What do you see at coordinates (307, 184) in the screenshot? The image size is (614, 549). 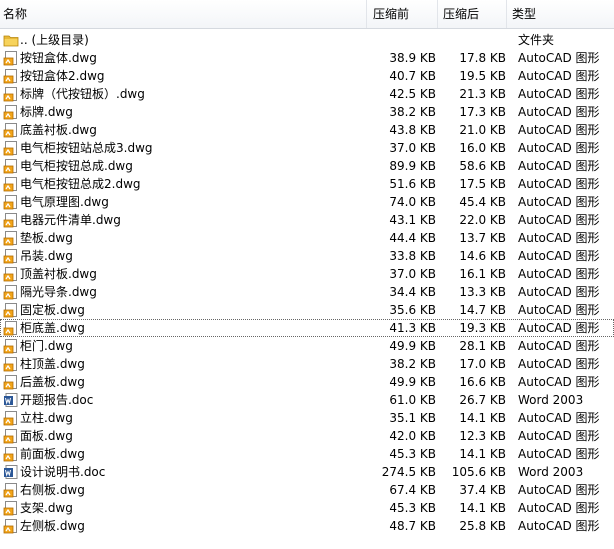 I see `file-row: 电气柜按钮总成2.dwg 51.6 KB 17.5 KB AutoCAD 图形` at bounding box center [307, 184].